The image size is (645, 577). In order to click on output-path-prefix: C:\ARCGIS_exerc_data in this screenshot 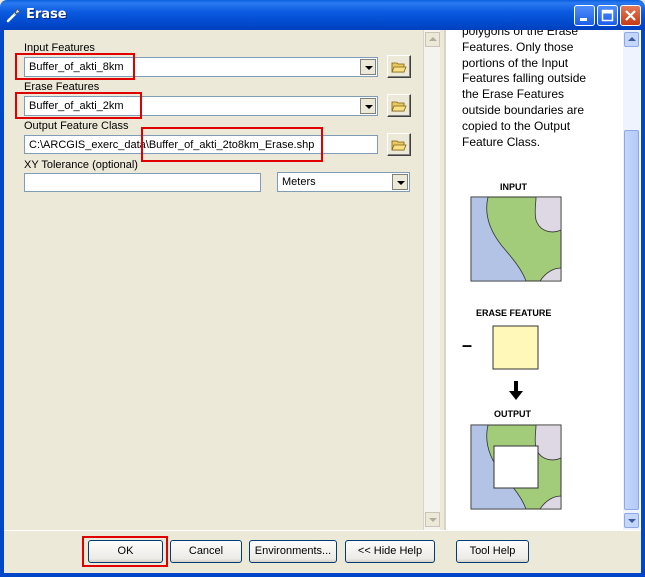, I will do `click(87, 145)`.